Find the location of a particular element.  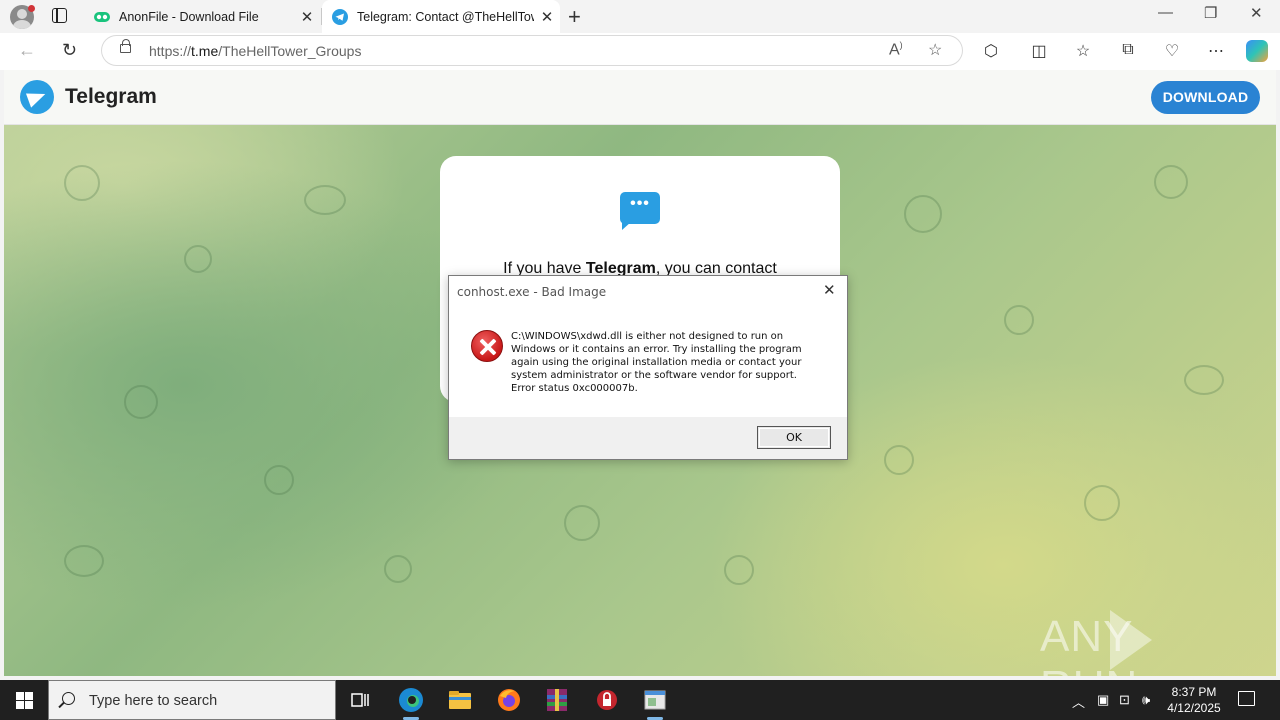

browser-essentials-icon: ♡ is located at coordinates (1172, 51).